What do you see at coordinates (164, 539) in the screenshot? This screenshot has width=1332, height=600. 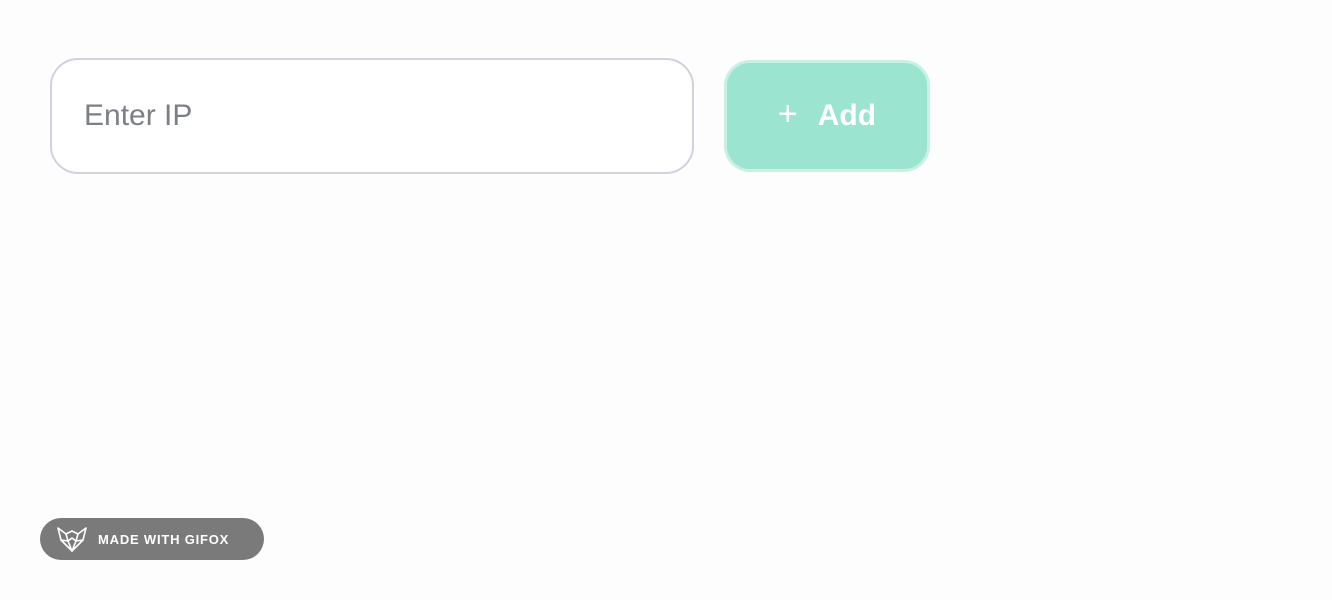 I see `watermark-label: MADE WITH GIFOX` at bounding box center [164, 539].